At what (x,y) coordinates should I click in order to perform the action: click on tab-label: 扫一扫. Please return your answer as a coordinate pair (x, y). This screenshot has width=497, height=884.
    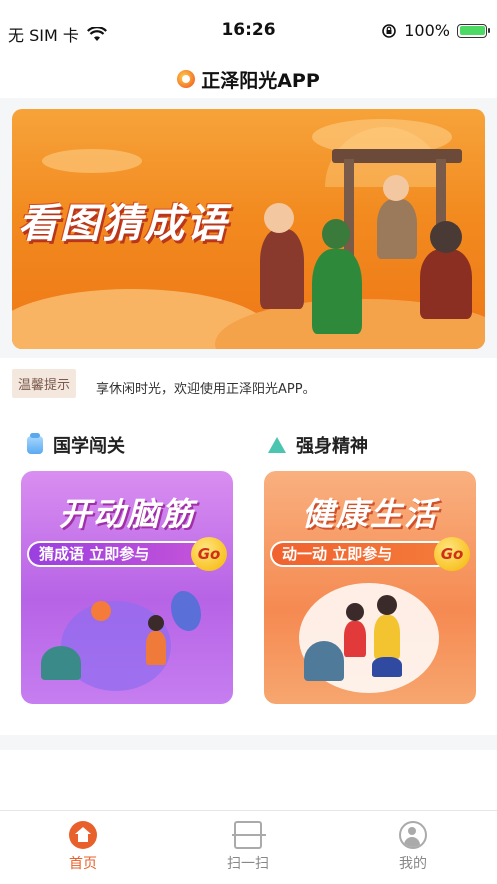
    Looking at the image, I should click on (248, 864).